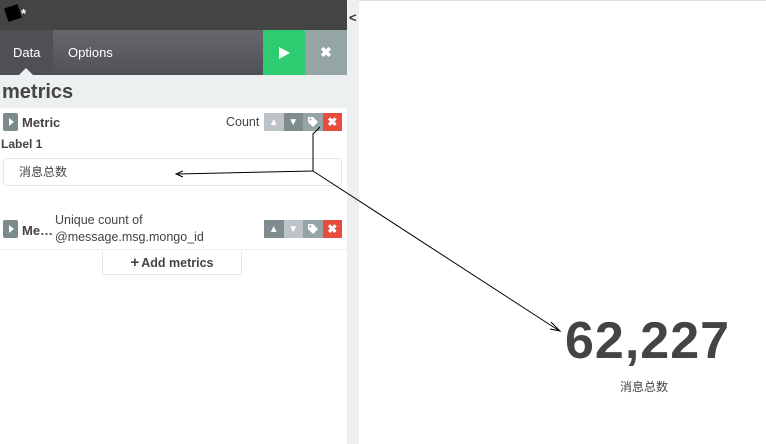 This screenshot has height=444, width=766. Describe the element at coordinates (173, 52) in the screenshot. I see `tab-bar: Data Options ✖` at that location.